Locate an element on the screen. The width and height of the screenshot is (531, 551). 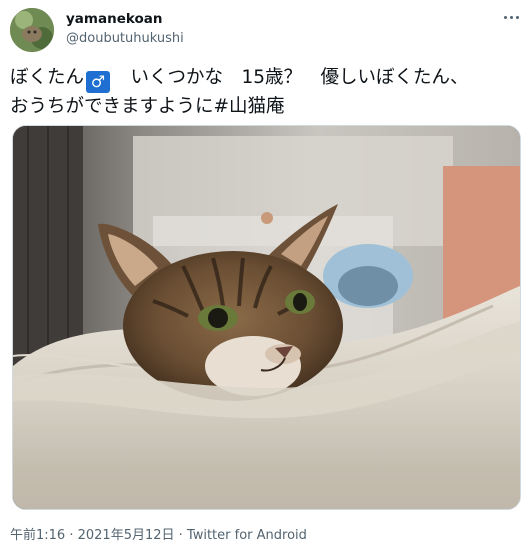
more-options-icon is located at coordinates (511, 17).